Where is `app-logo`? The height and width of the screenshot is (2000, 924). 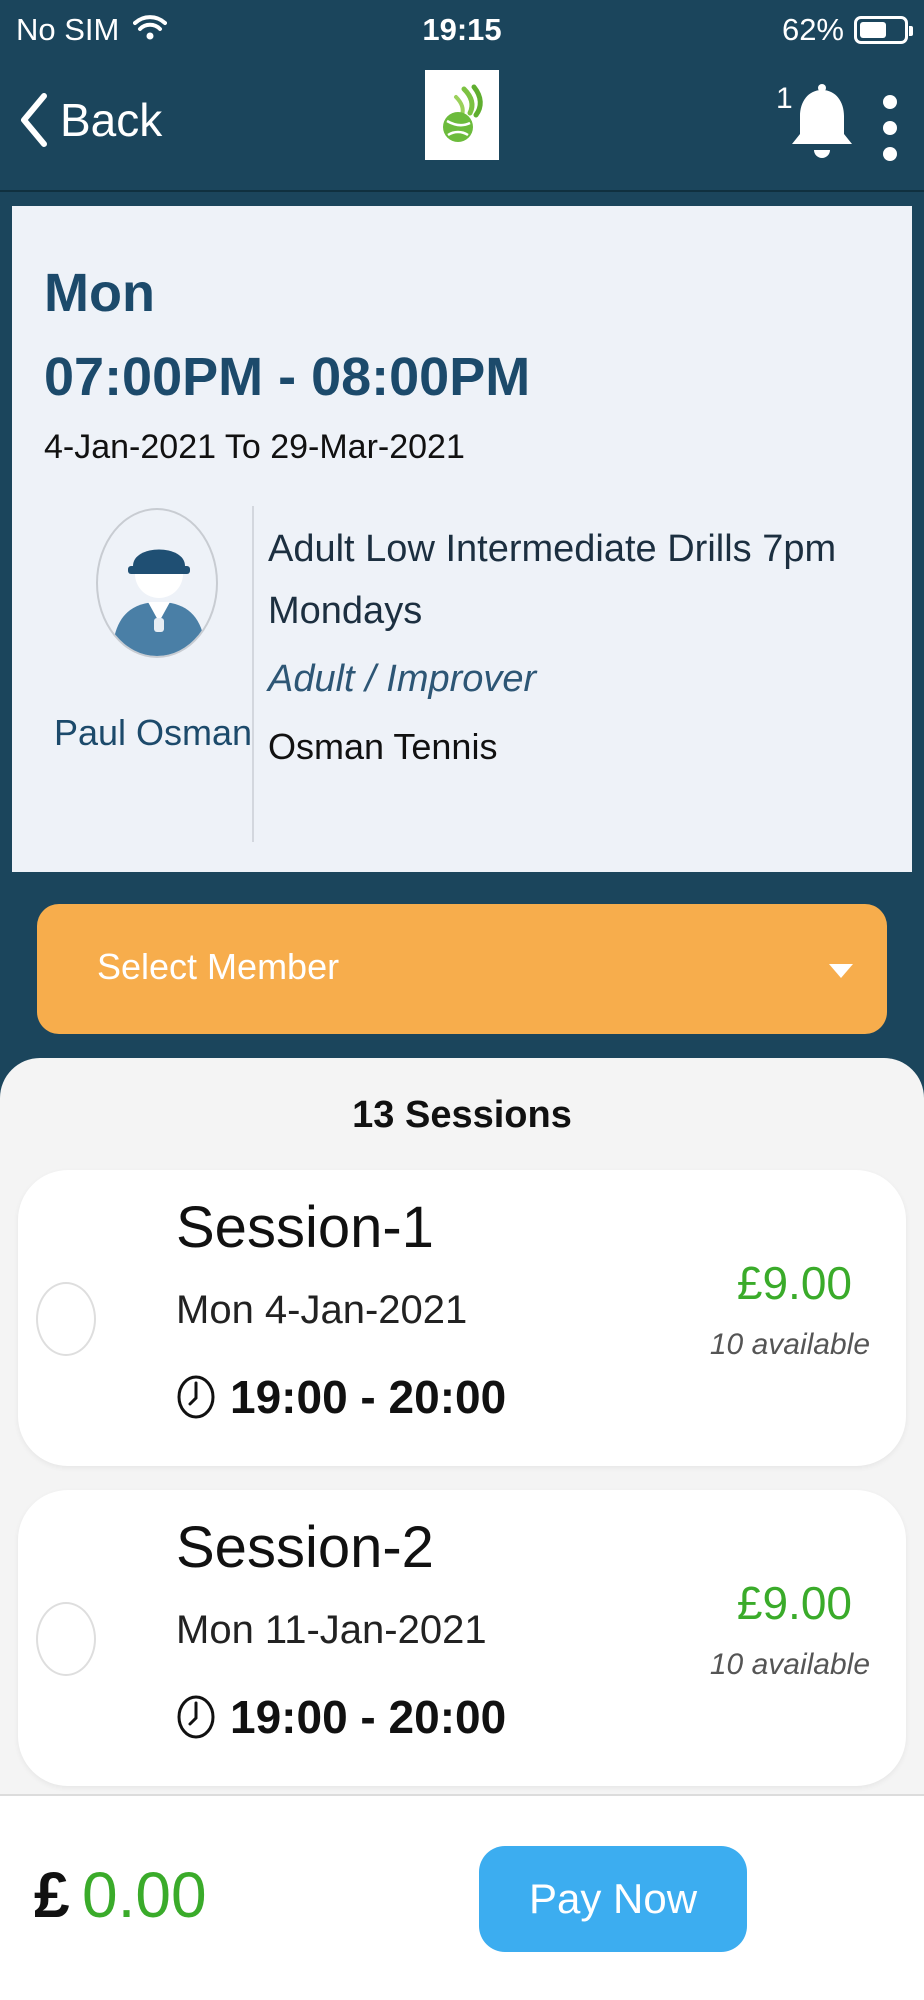 app-logo is located at coordinates (462, 115).